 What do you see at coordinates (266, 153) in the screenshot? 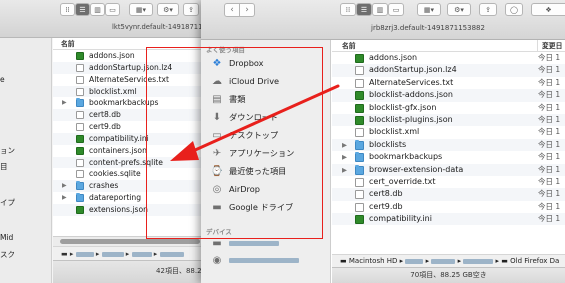
I see `sidebar-item: ✈ アプリケーション` at bounding box center [266, 153].